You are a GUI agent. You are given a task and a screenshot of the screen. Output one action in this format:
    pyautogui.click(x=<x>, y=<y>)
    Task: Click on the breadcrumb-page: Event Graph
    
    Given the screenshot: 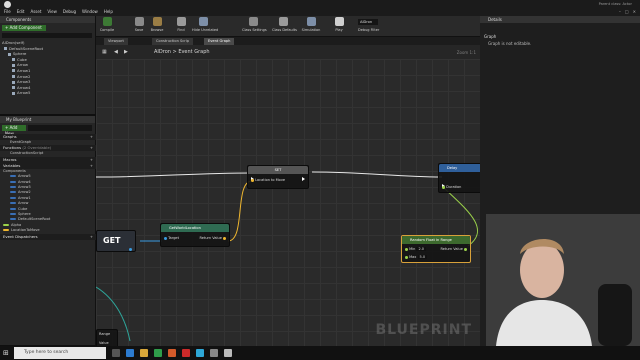 What is the action you would take?
    pyautogui.click(x=194, y=52)
    